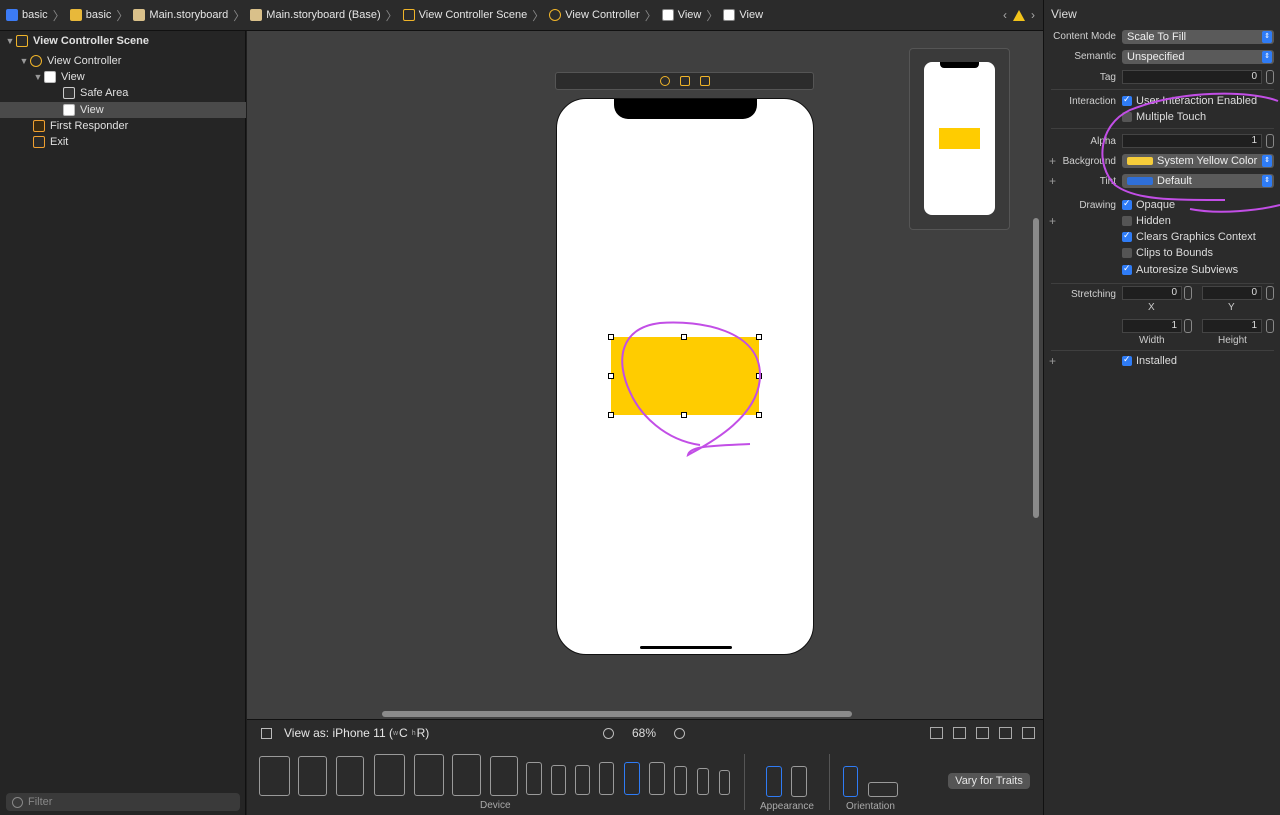  I want to click on tree-item-scene: ▼ View Controller Scene, so click(76, 41).